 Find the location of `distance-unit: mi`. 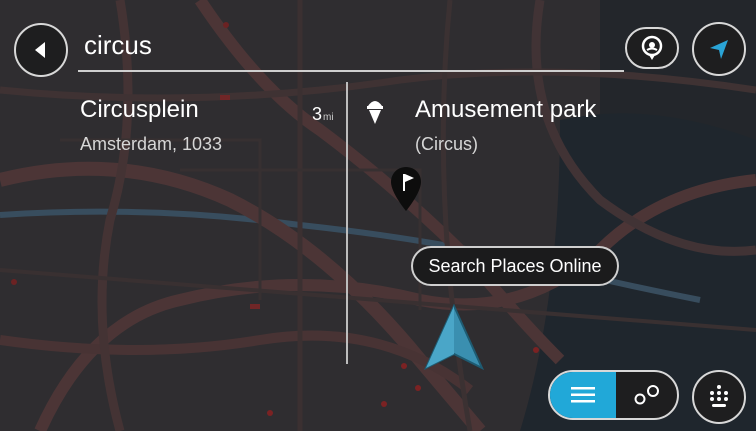

distance-unit: mi is located at coordinates (328, 117).